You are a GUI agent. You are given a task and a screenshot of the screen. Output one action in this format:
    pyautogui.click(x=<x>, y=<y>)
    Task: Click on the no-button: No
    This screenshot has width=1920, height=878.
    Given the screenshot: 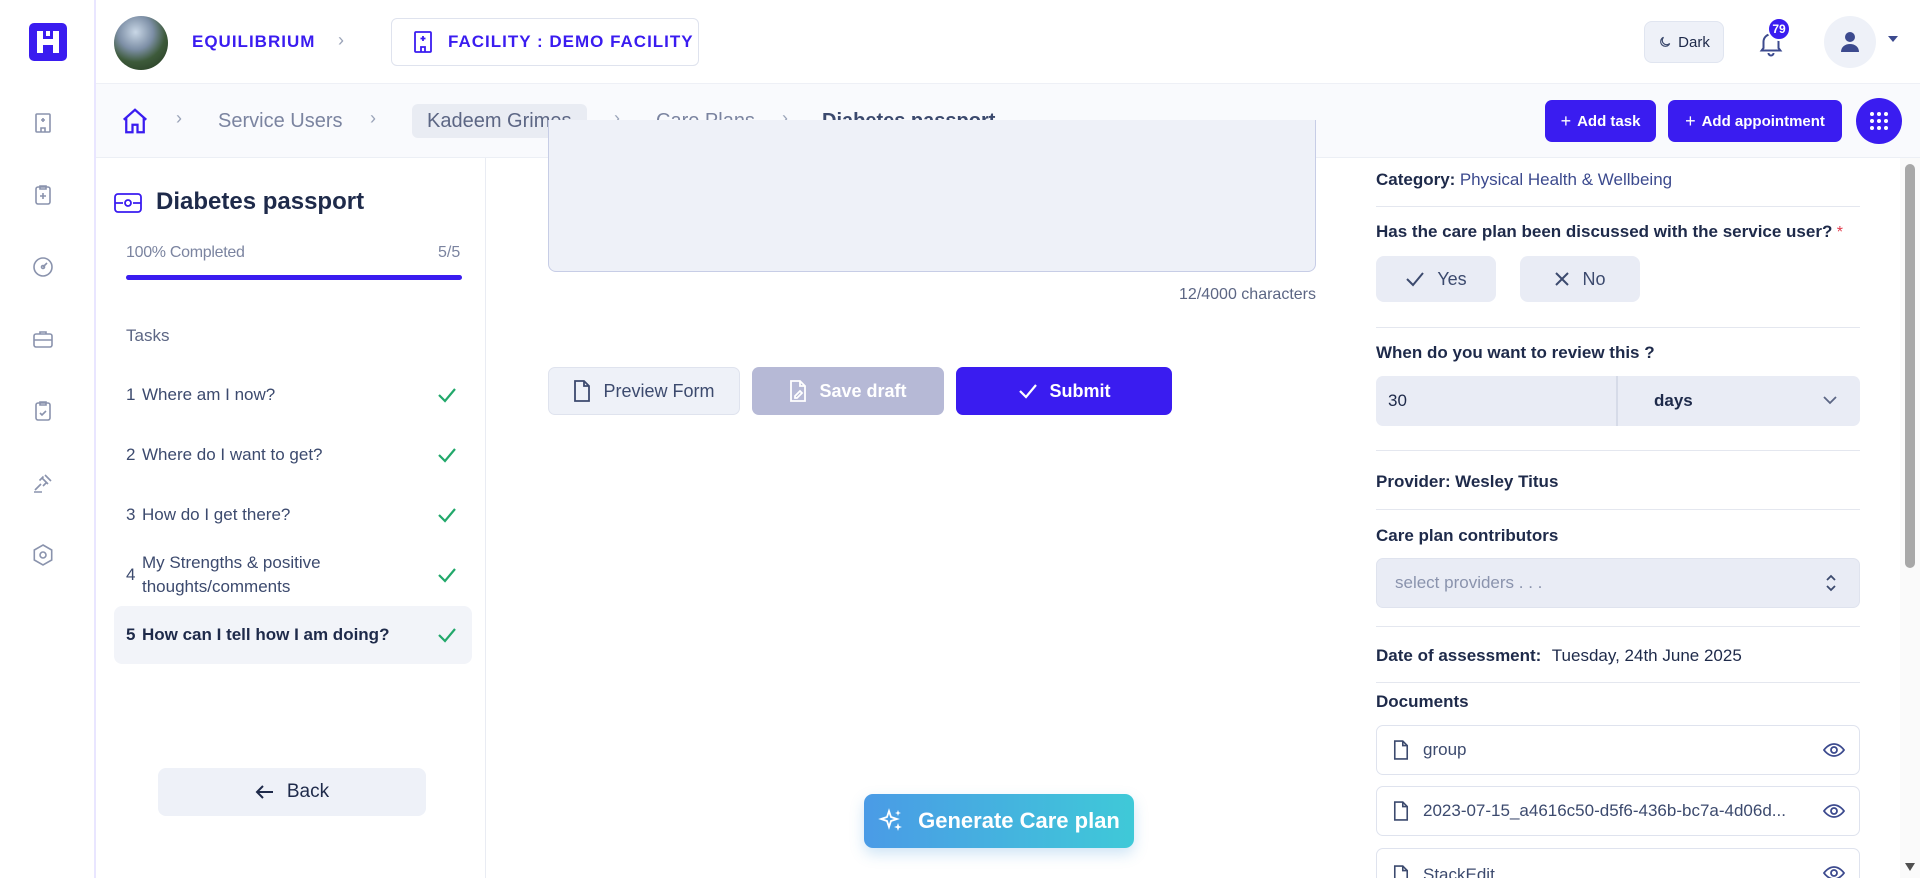 What is the action you would take?
    pyautogui.click(x=1580, y=279)
    